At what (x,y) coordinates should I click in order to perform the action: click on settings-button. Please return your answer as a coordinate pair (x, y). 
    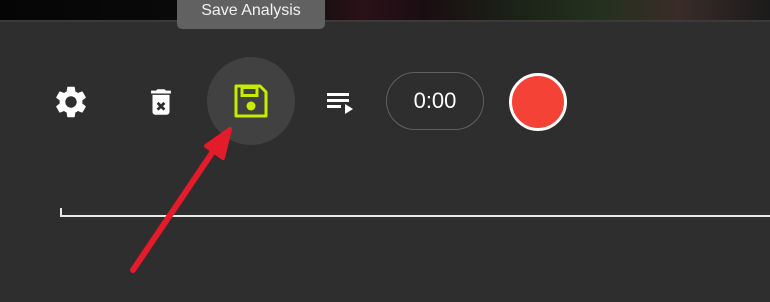
    Looking at the image, I should click on (71, 102).